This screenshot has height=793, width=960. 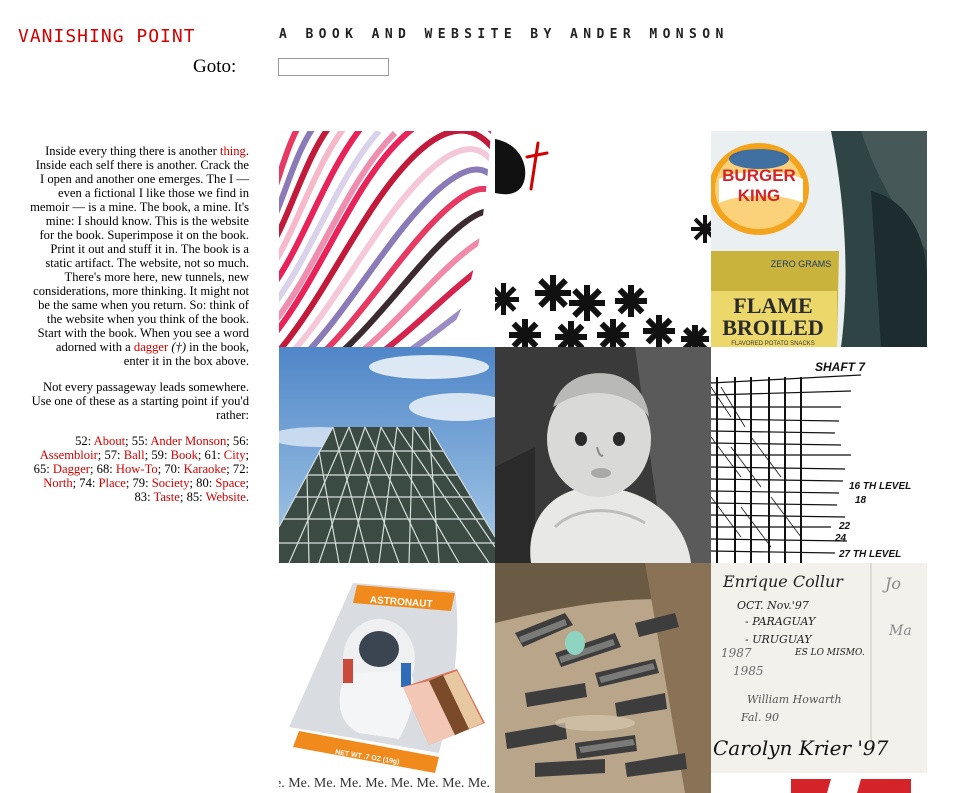 I want to click on link-number: 55:, so click(x=141, y=441).